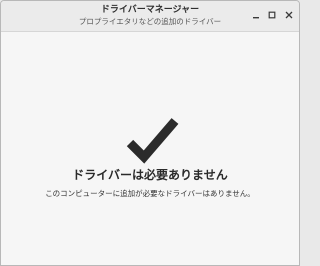  I want to click on maximize-icon, so click(272, 15).